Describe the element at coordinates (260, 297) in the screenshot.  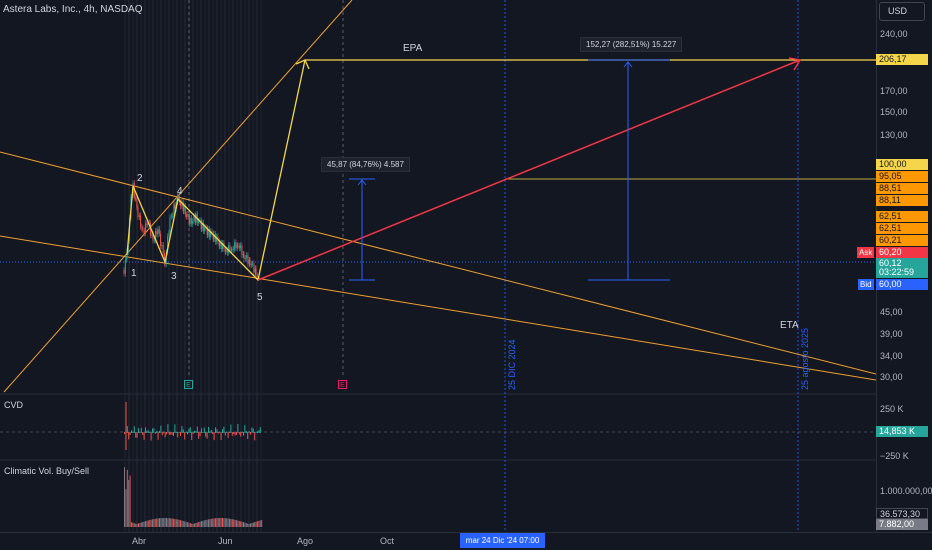
I see `wave-label-5: 5` at that location.